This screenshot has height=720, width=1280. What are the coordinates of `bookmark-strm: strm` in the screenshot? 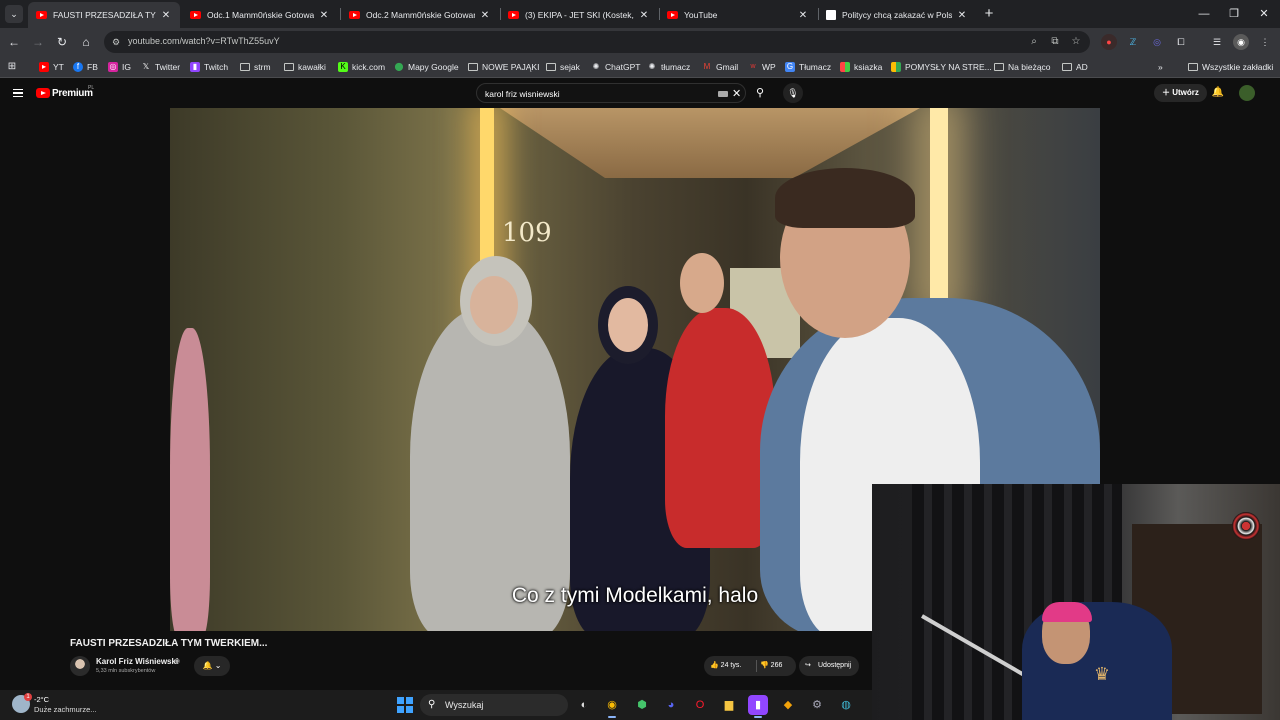 It's located at (255, 67).